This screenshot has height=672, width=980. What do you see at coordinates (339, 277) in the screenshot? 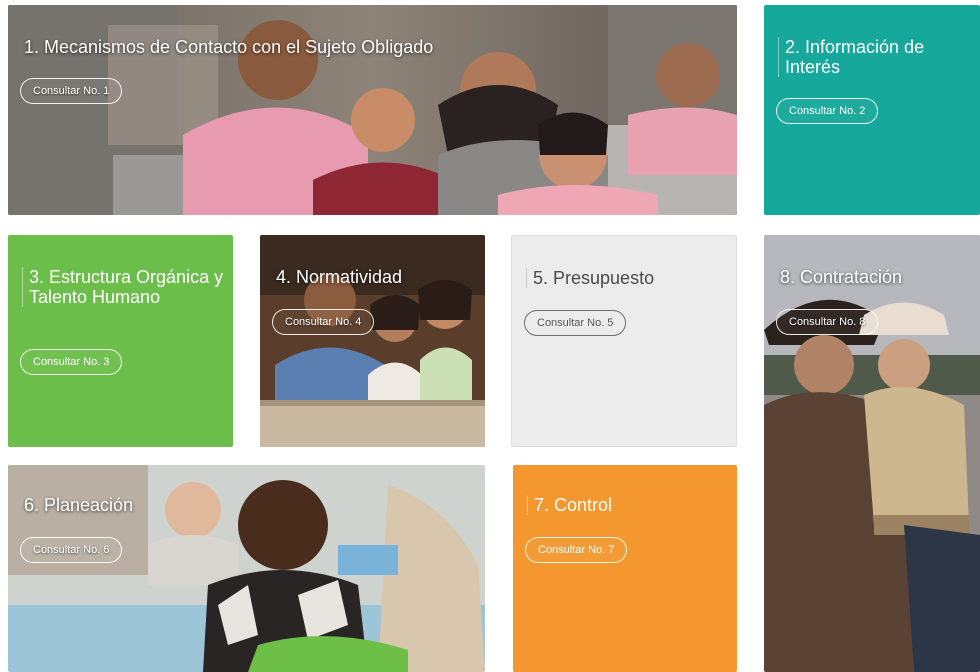
I see `tile-title: 4. Normatividad` at bounding box center [339, 277].